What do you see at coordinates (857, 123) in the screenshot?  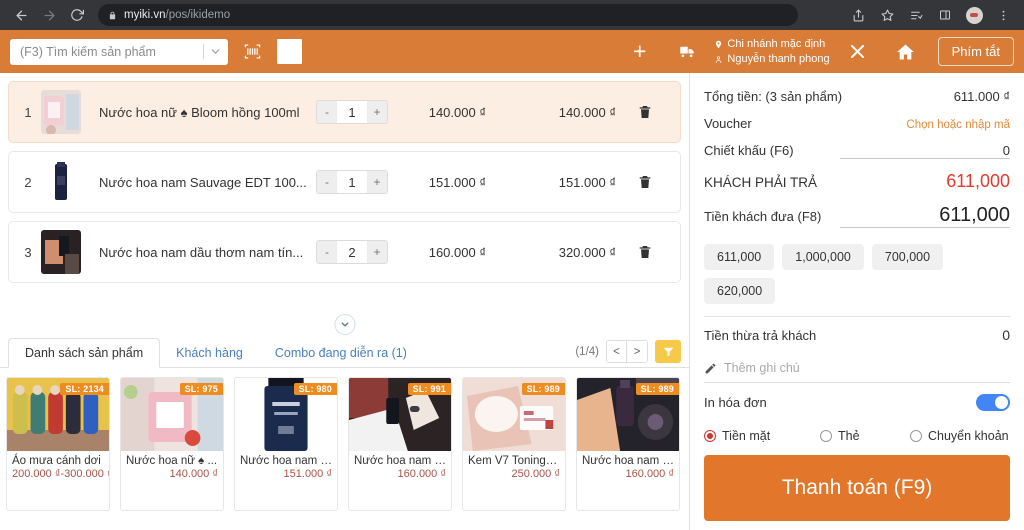 I see `voucher-row: Voucher Chọn hoặc nhập mã` at bounding box center [857, 123].